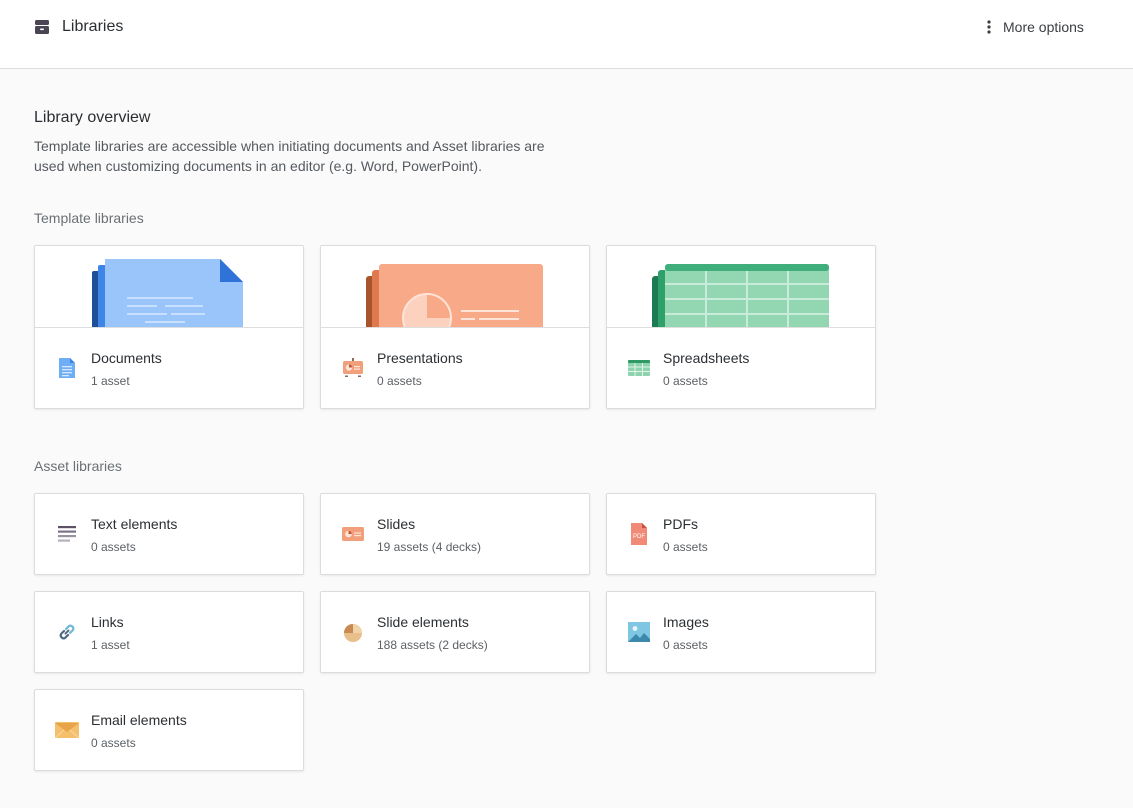  I want to click on more-vertical-icon, so click(989, 27).